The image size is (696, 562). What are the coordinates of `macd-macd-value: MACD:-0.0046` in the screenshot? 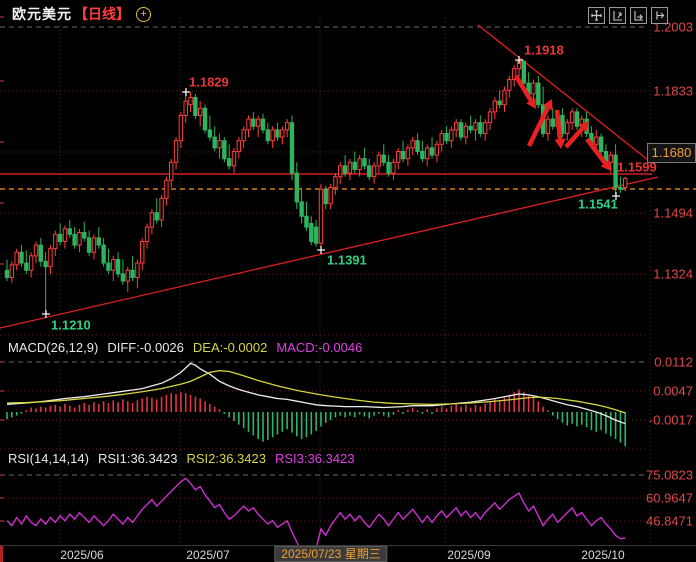 It's located at (319, 347).